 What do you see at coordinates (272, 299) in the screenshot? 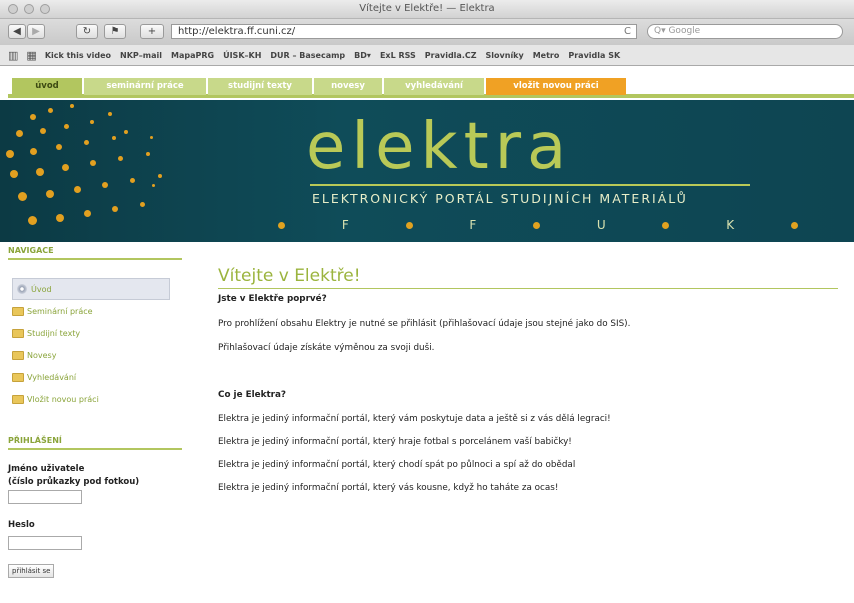
I see `first-time-heading: Jste v Elektře poprvé?` at bounding box center [272, 299].